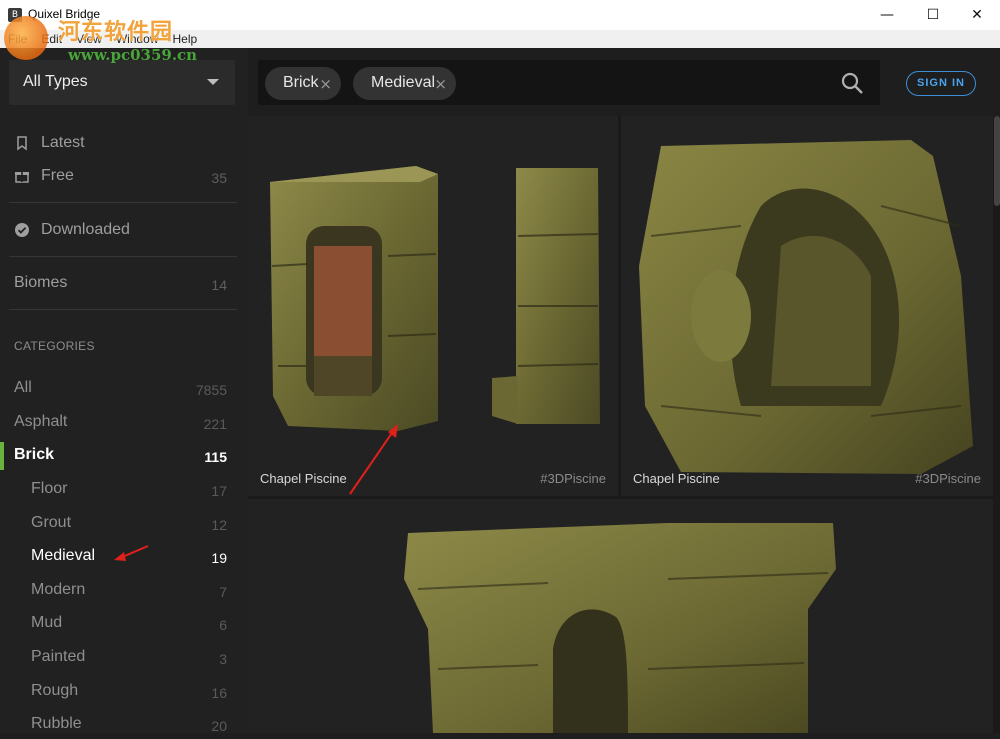 The width and height of the screenshot is (1000, 739). I want to click on category-count: 17, so click(219, 491).